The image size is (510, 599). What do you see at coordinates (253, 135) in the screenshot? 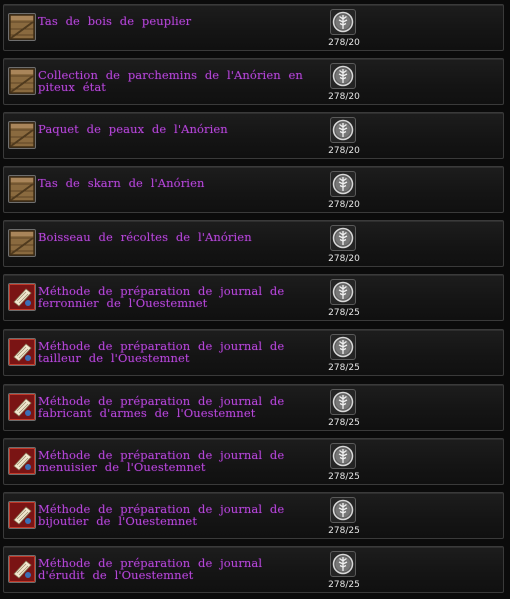
I see `list-item: Paquet de peaux de l'Anórien 278/20` at bounding box center [253, 135].